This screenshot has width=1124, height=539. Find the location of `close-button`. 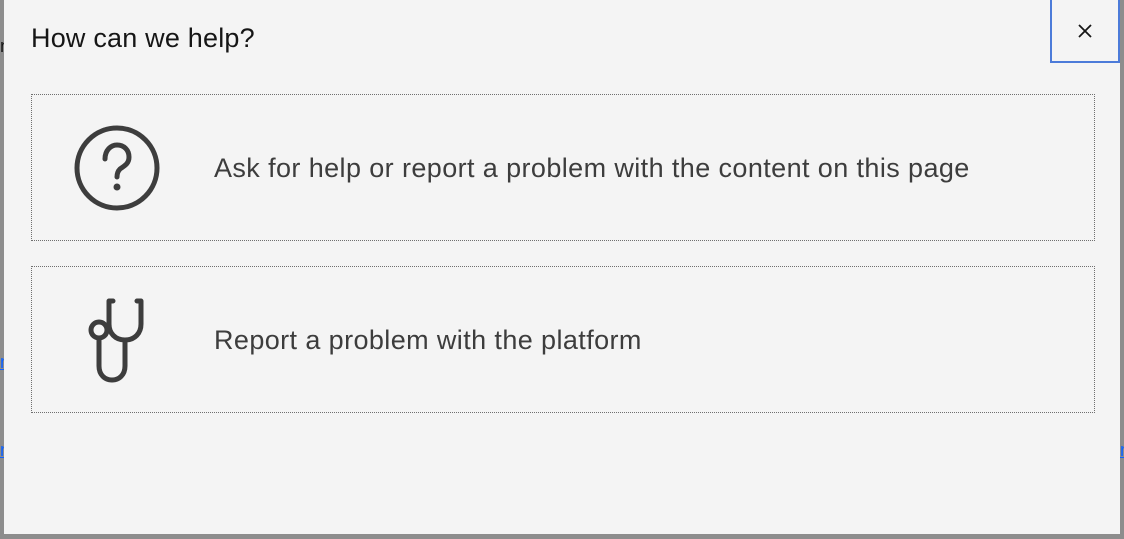

close-button is located at coordinates (1085, 31).